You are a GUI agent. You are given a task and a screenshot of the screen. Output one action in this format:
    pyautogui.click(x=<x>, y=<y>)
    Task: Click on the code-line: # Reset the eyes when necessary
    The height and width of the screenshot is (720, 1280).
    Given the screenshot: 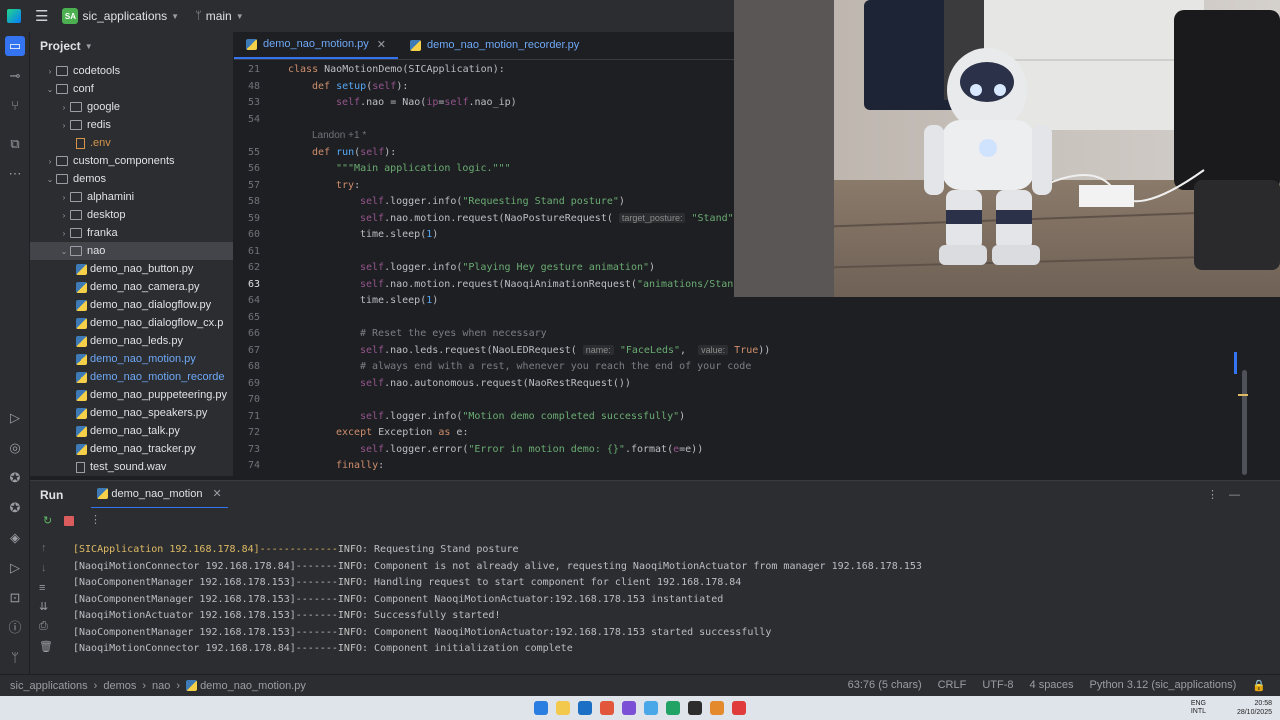 What is the action you would take?
    pyautogui.click(x=453, y=333)
    